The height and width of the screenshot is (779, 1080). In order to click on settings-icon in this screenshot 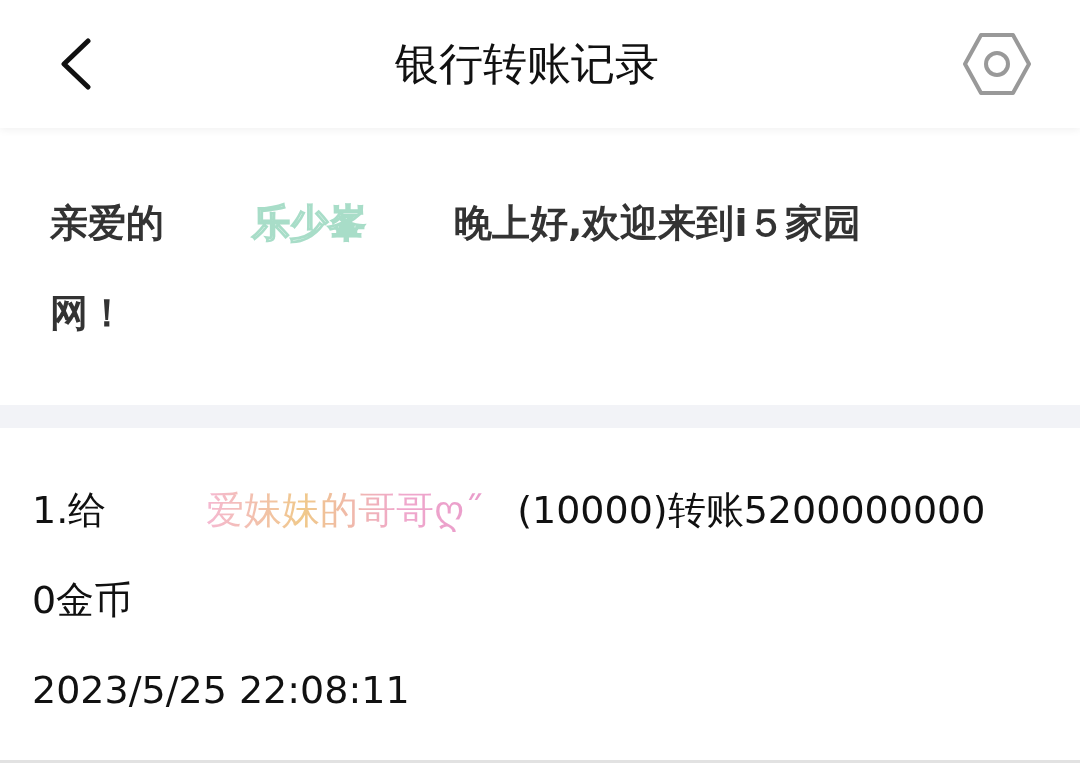, I will do `click(997, 64)`.